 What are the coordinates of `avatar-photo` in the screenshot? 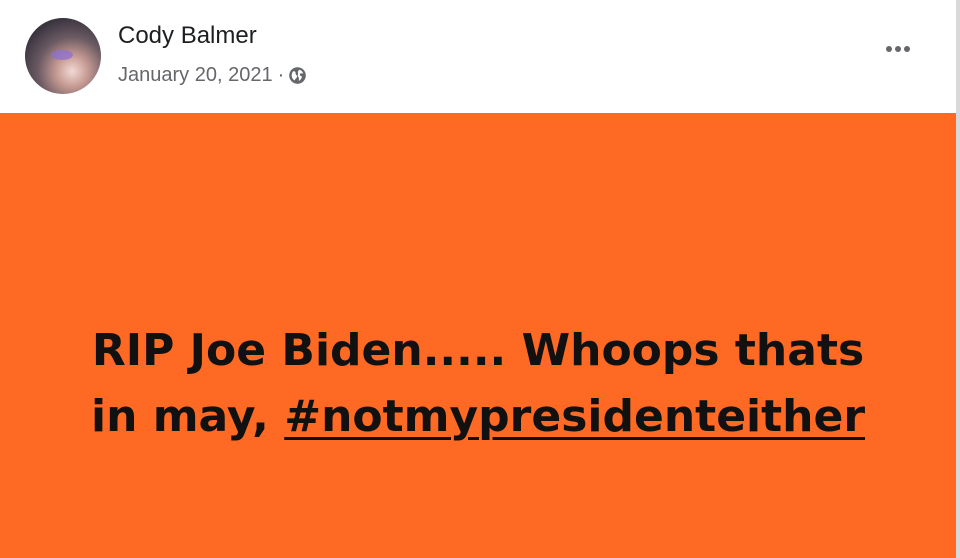 It's located at (62, 55).